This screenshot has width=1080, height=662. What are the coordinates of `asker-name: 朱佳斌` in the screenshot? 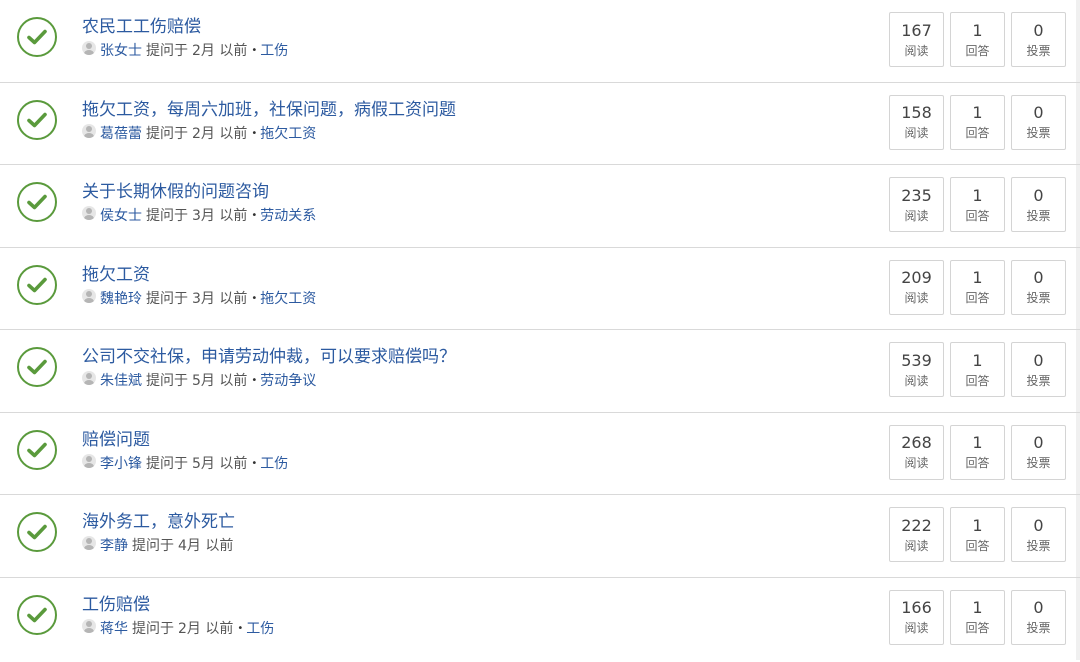 It's located at (121, 381).